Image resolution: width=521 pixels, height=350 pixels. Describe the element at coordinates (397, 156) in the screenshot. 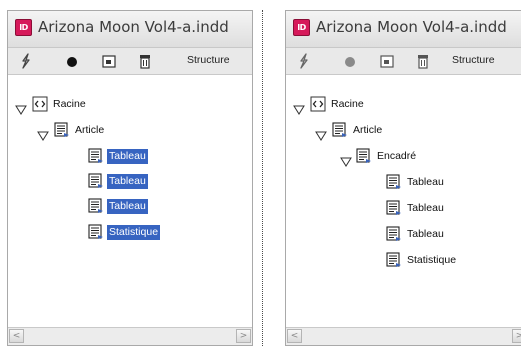

I see `tree-node-label: Encadré` at that location.